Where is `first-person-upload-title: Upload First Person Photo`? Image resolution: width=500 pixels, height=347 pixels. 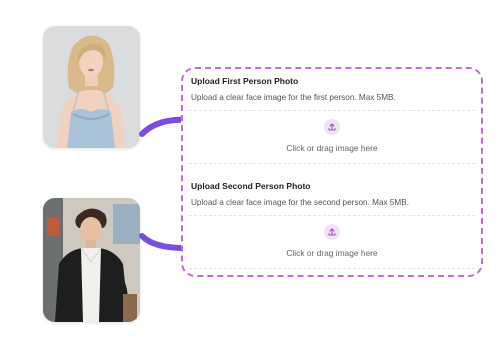
first-person-upload-title: Upload First Person Photo is located at coordinates (245, 81).